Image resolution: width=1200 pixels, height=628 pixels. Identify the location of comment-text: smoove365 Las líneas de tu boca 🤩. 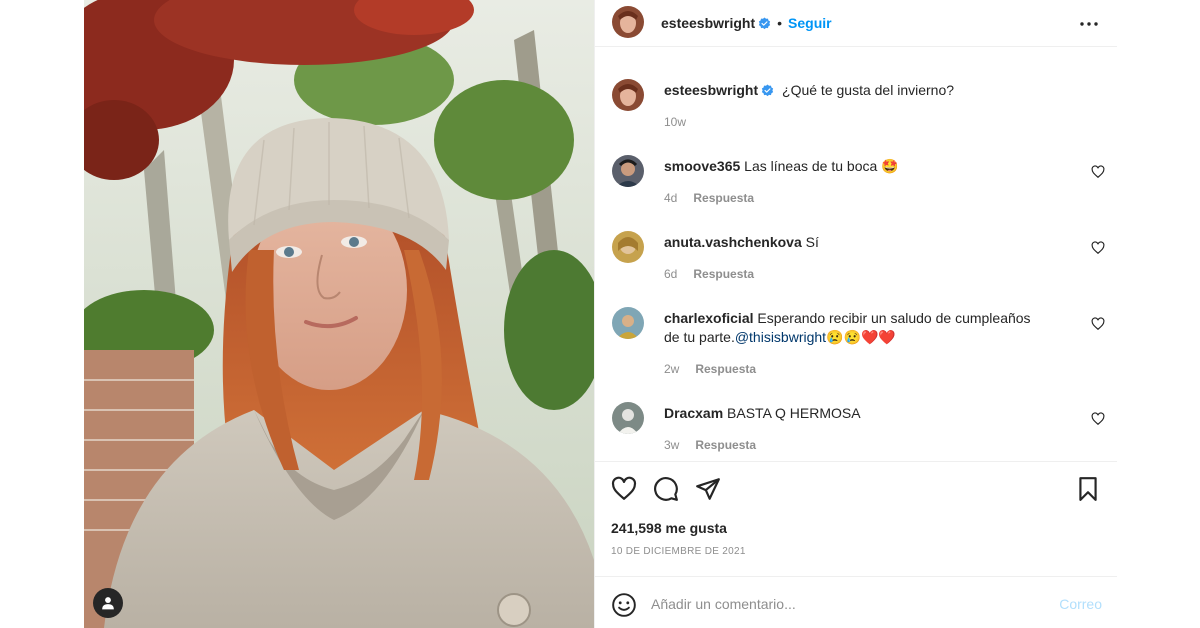
(864, 166).